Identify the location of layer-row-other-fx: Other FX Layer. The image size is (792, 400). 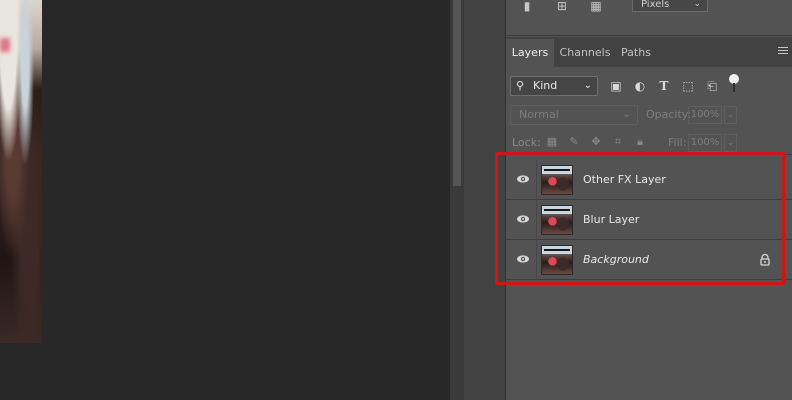
(649, 180).